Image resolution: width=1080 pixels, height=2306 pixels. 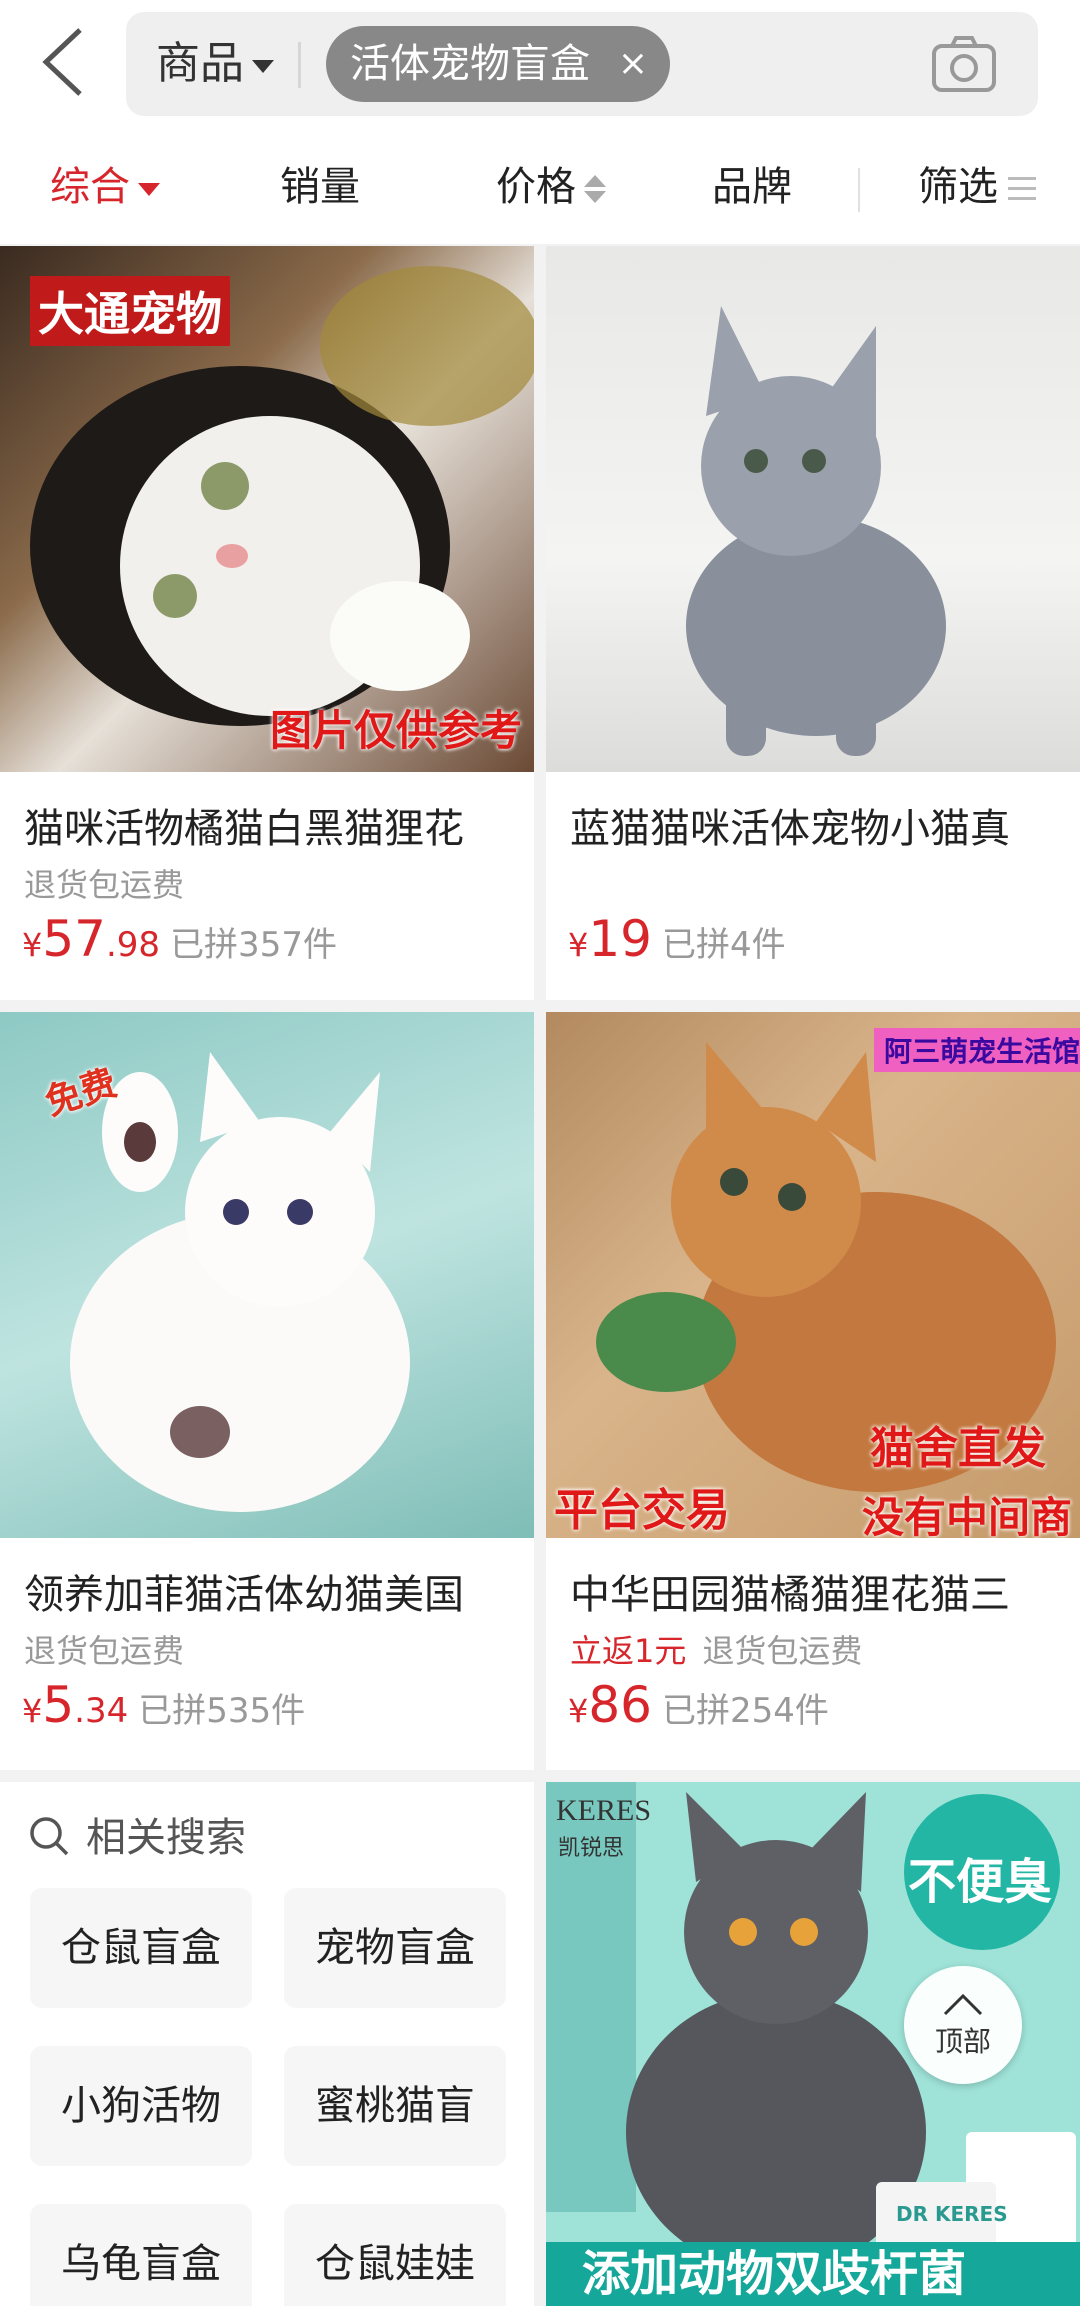 I want to click on related-tag: 蜜桃猫盲, so click(x=395, y=2106).